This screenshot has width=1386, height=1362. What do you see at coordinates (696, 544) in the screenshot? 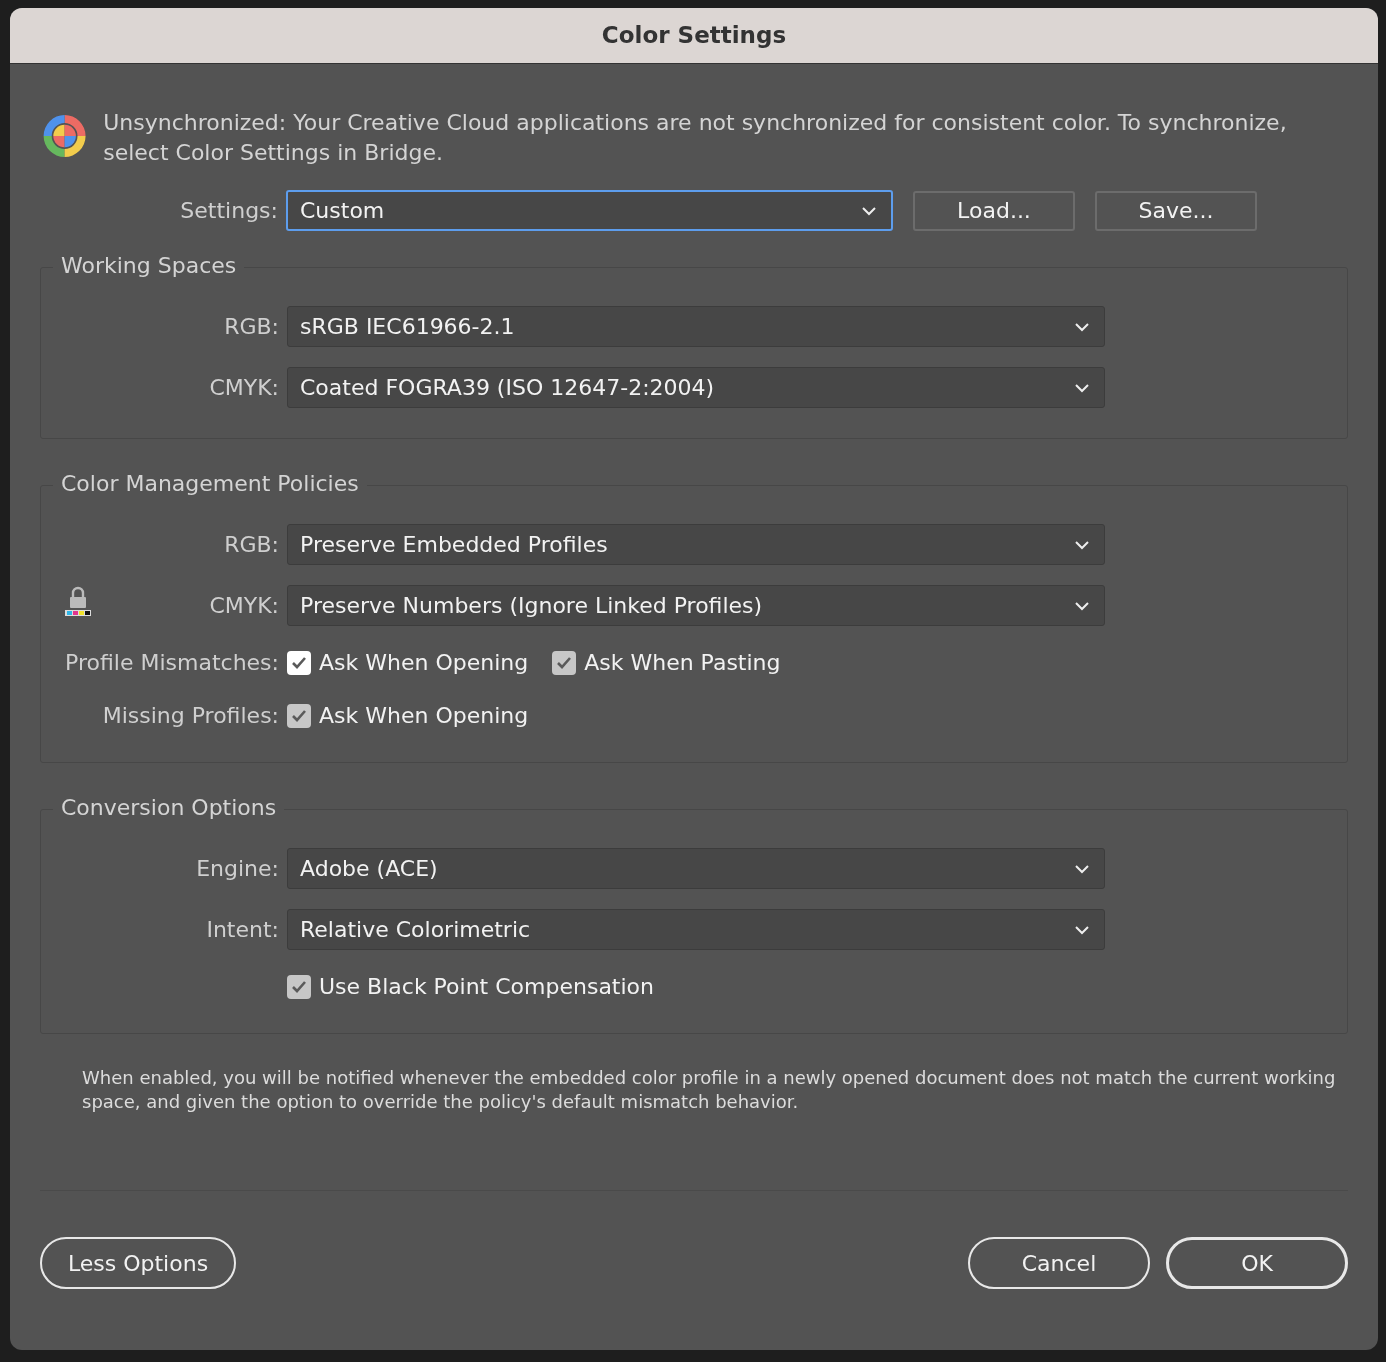
I see `dropdown: Preserve Embedded Profiles` at bounding box center [696, 544].